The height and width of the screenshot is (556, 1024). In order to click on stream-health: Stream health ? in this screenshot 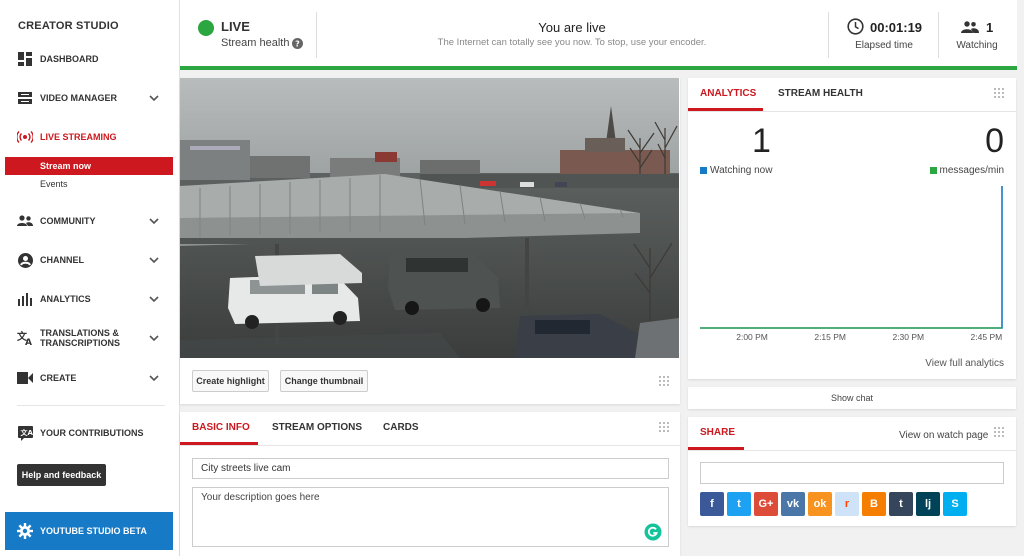, I will do `click(262, 43)`.